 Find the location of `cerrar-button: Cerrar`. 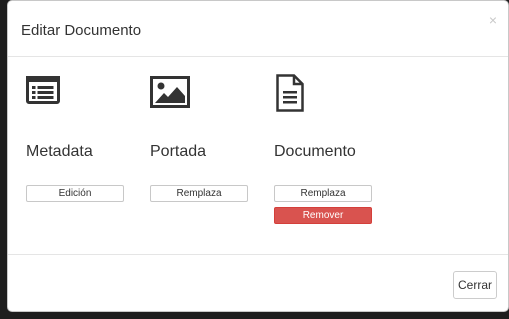

cerrar-button: Cerrar is located at coordinates (475, 285).